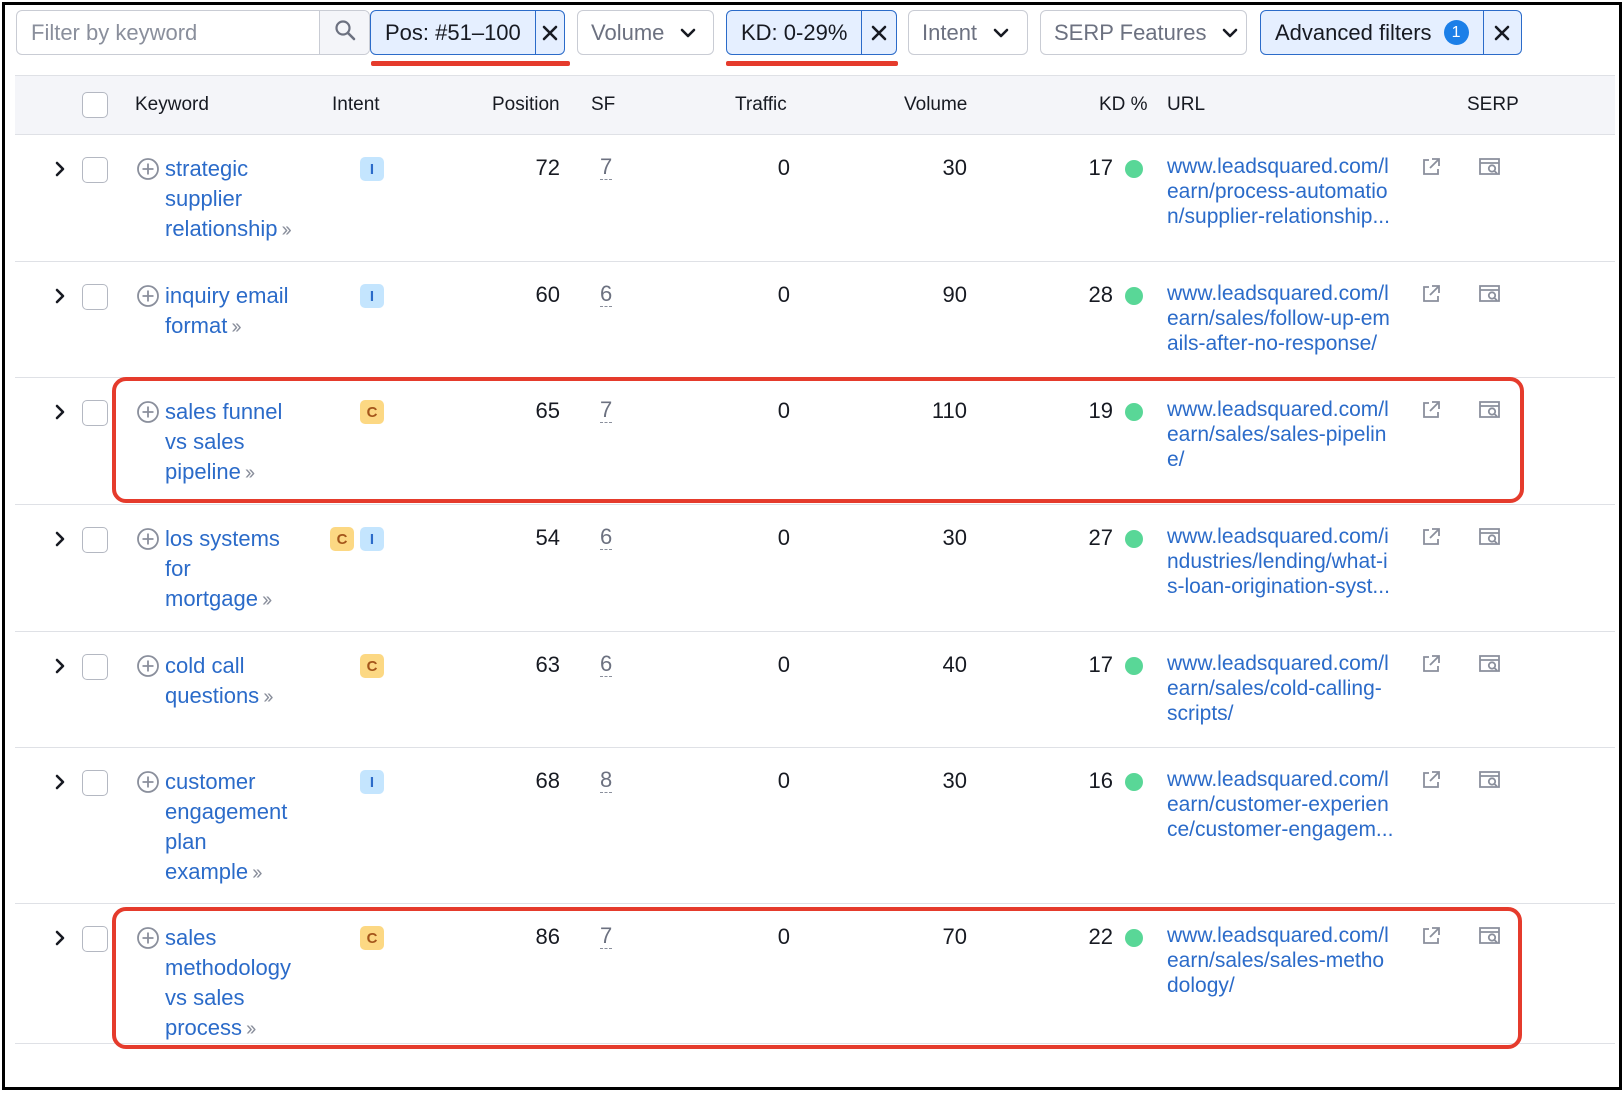 This screenshot has width=1624, height=1094. I want to click on header-serp: SERP, so click(1493, 105).